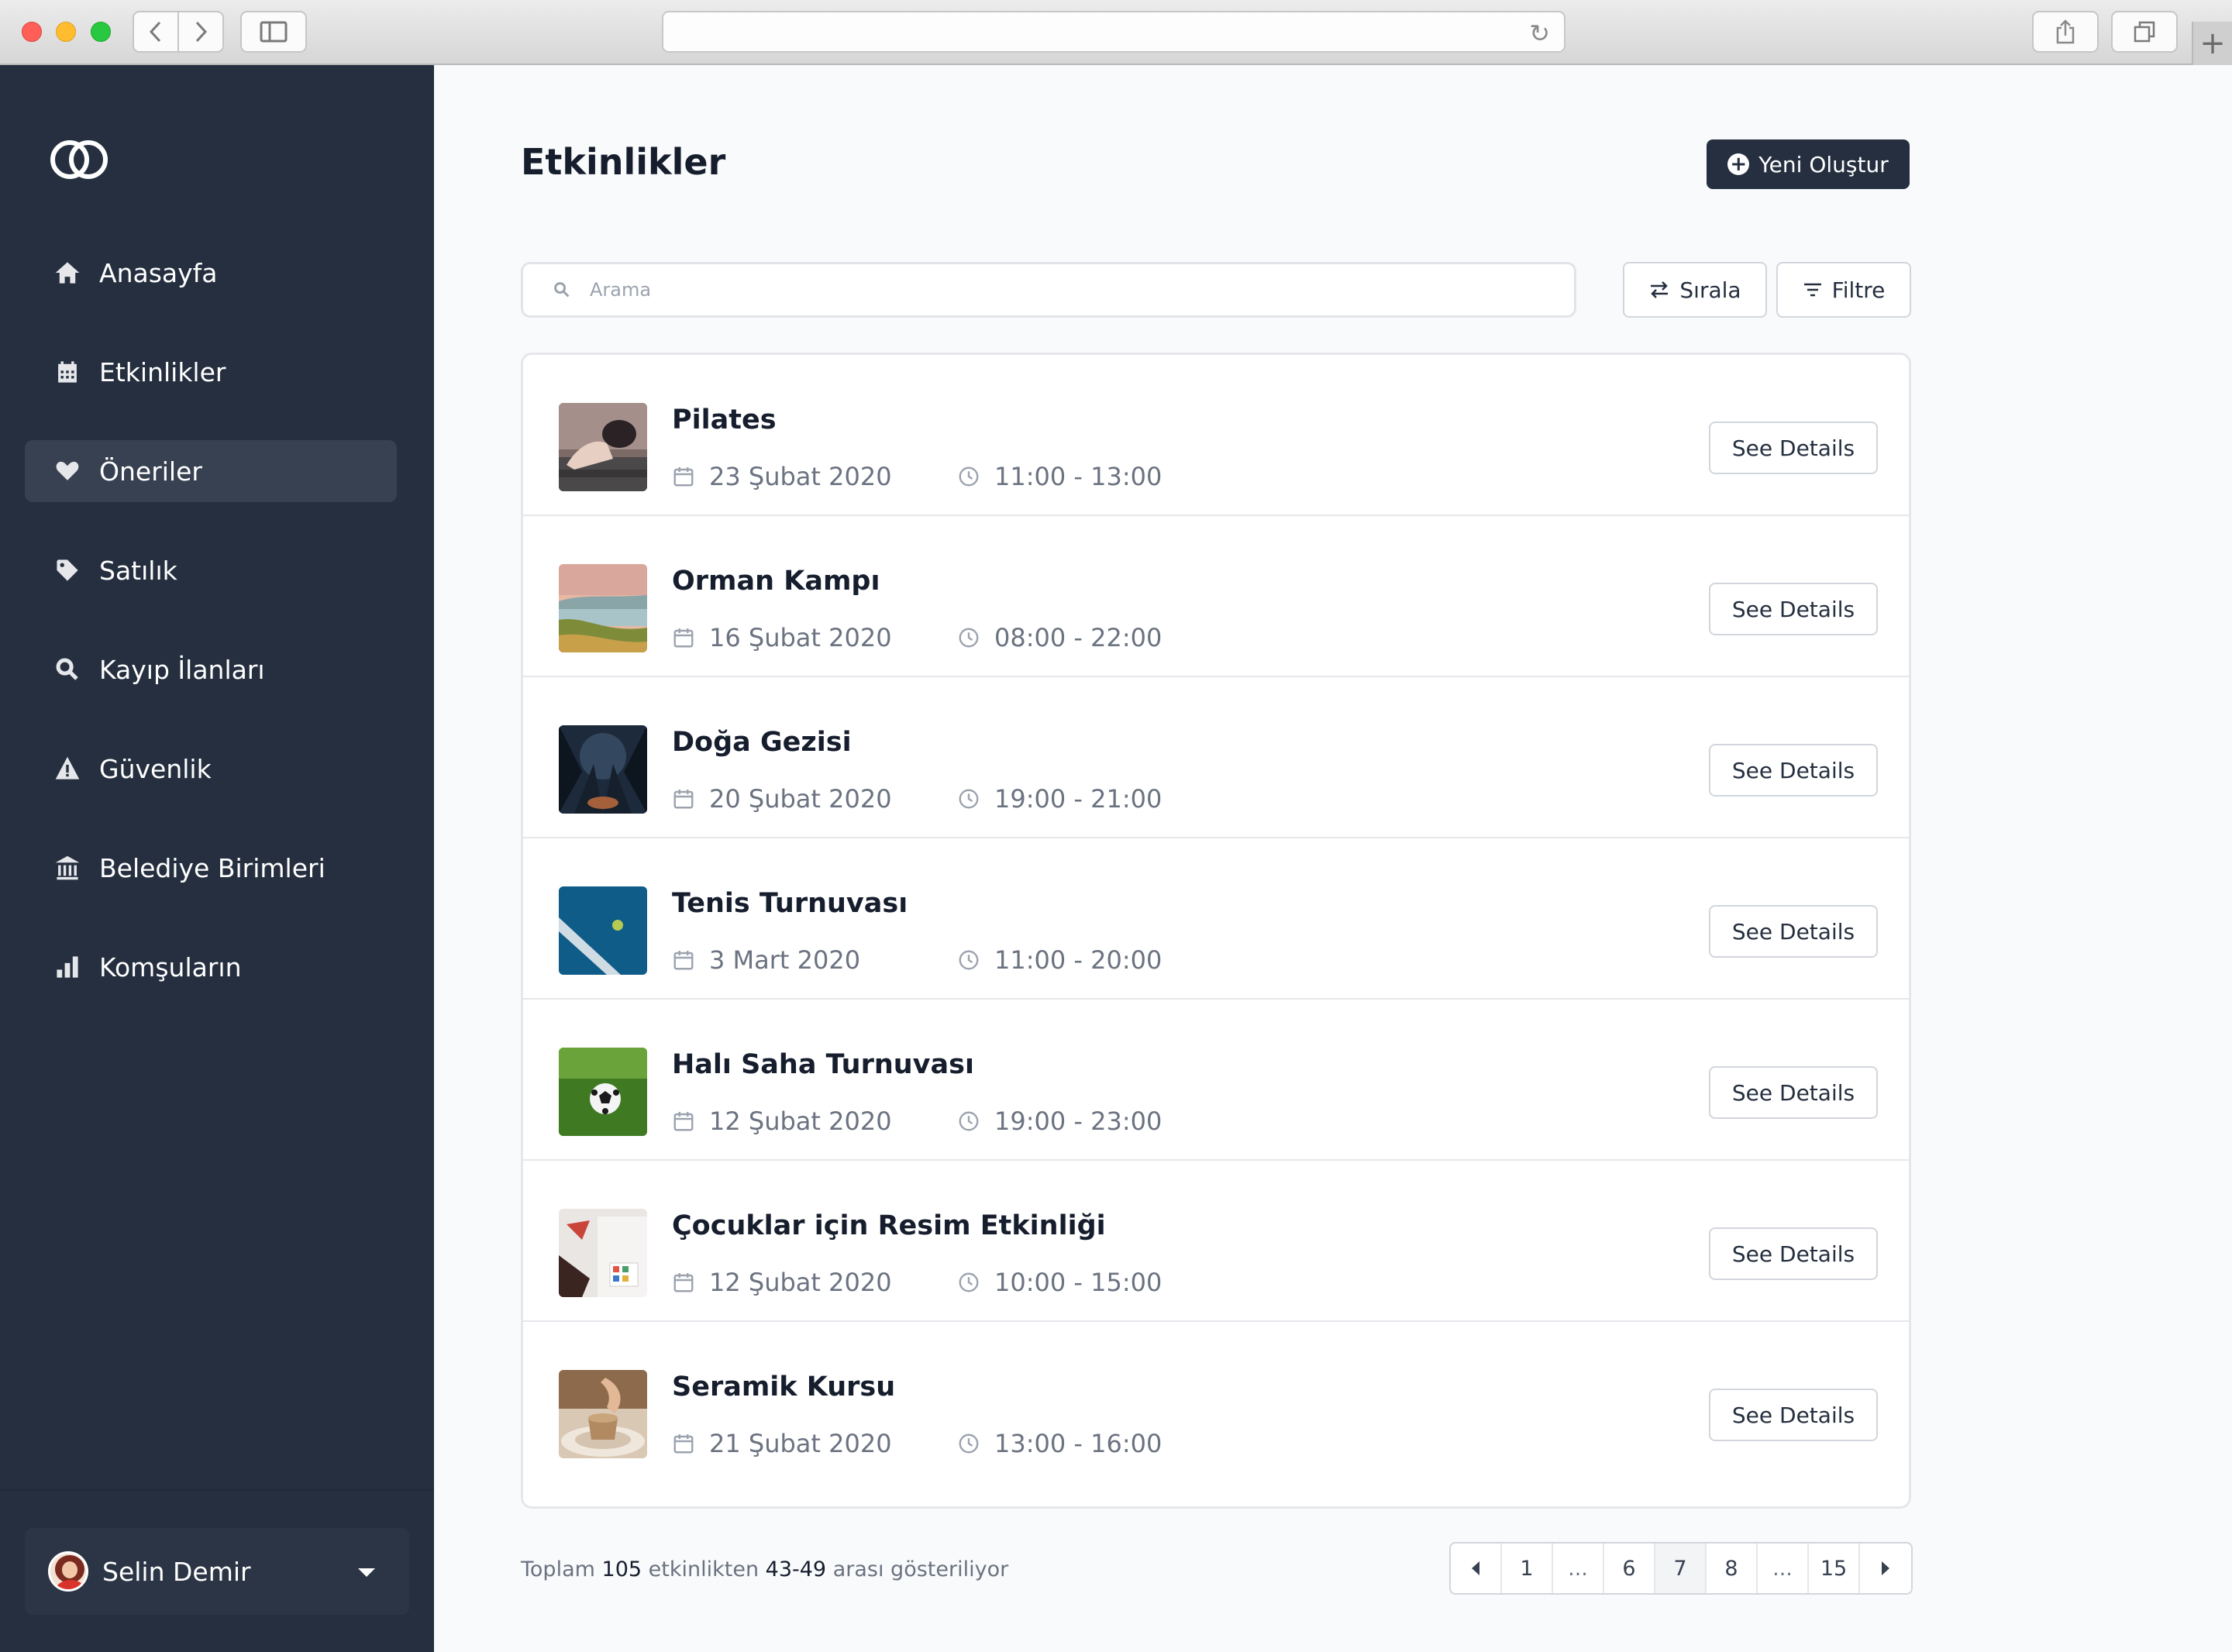 The image size is (2232, 1652). What do you see at coordinates (2144, 32) in the screenshot?
I see `tabs-overview-button` at bounding box center [2144, 32].